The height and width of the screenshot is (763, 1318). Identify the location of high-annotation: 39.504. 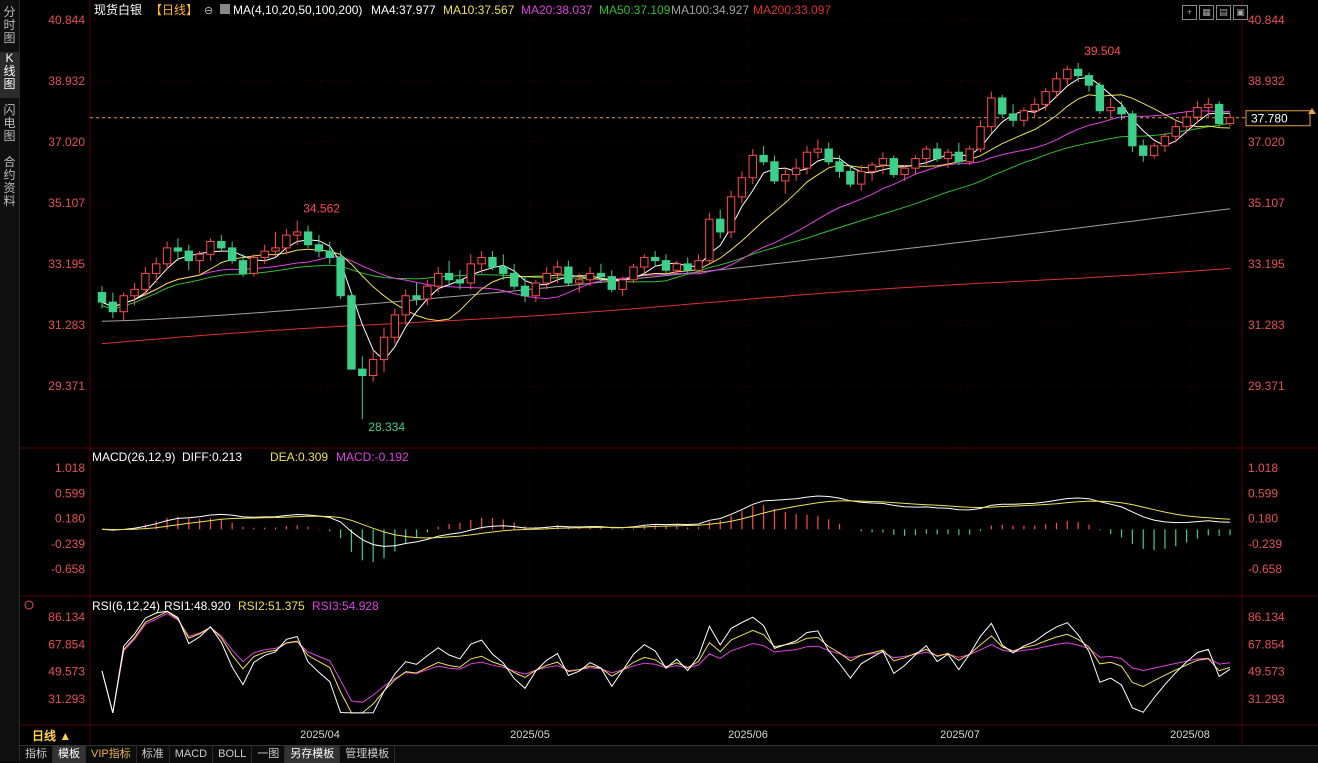
(1102, 51).